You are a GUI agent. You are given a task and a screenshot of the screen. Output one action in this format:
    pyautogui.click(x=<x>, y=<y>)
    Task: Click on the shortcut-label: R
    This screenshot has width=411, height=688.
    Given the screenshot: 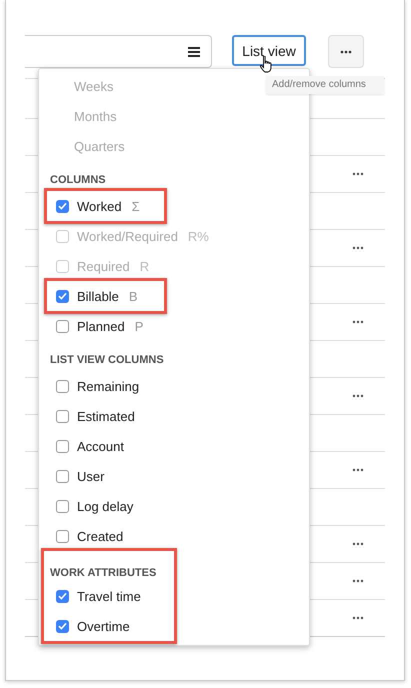 What is the action you would take?
    pyautogui.click(x=145, y=266)
    